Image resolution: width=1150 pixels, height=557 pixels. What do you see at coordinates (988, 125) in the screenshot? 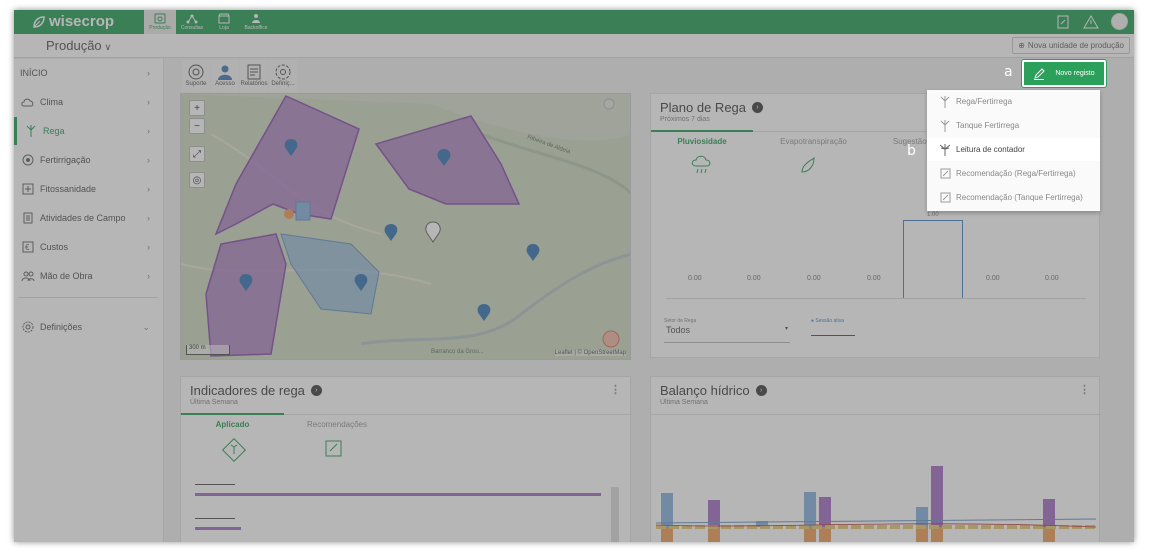
I see `menu-item-label: Tanque Fertirrega` at bounding box center [988, 125].